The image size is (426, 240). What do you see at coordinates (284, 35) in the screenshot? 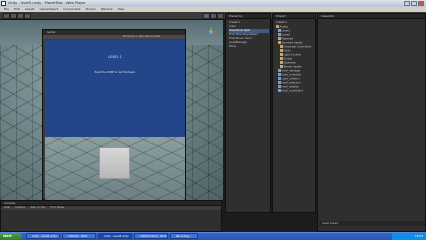
I see `project-item: Level2` at bounding box center [284, 35].